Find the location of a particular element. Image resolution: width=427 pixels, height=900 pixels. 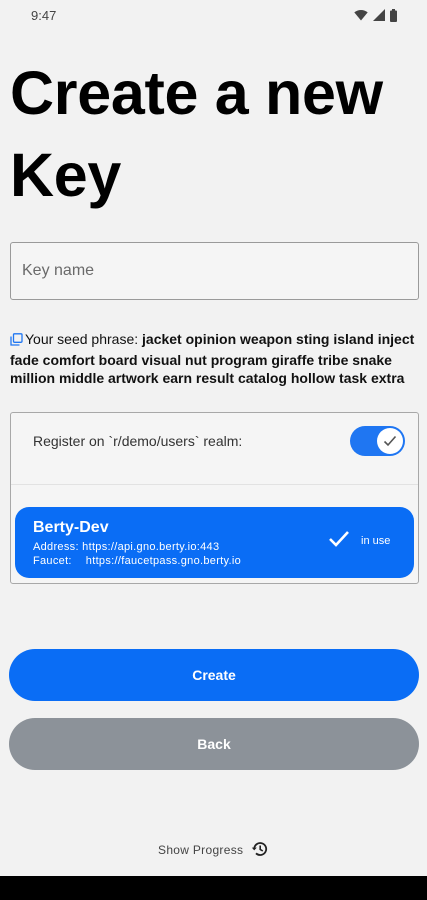

network-name: Berty-Dev is located at coordinates (71, 527).